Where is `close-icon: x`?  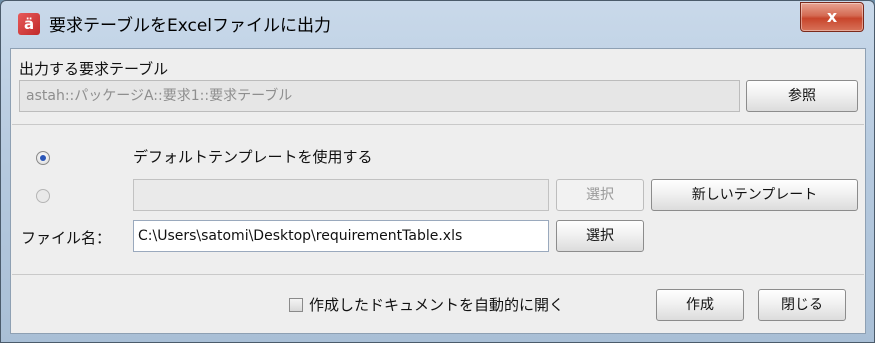 close-icon: x is located at coordinates (832, 16).